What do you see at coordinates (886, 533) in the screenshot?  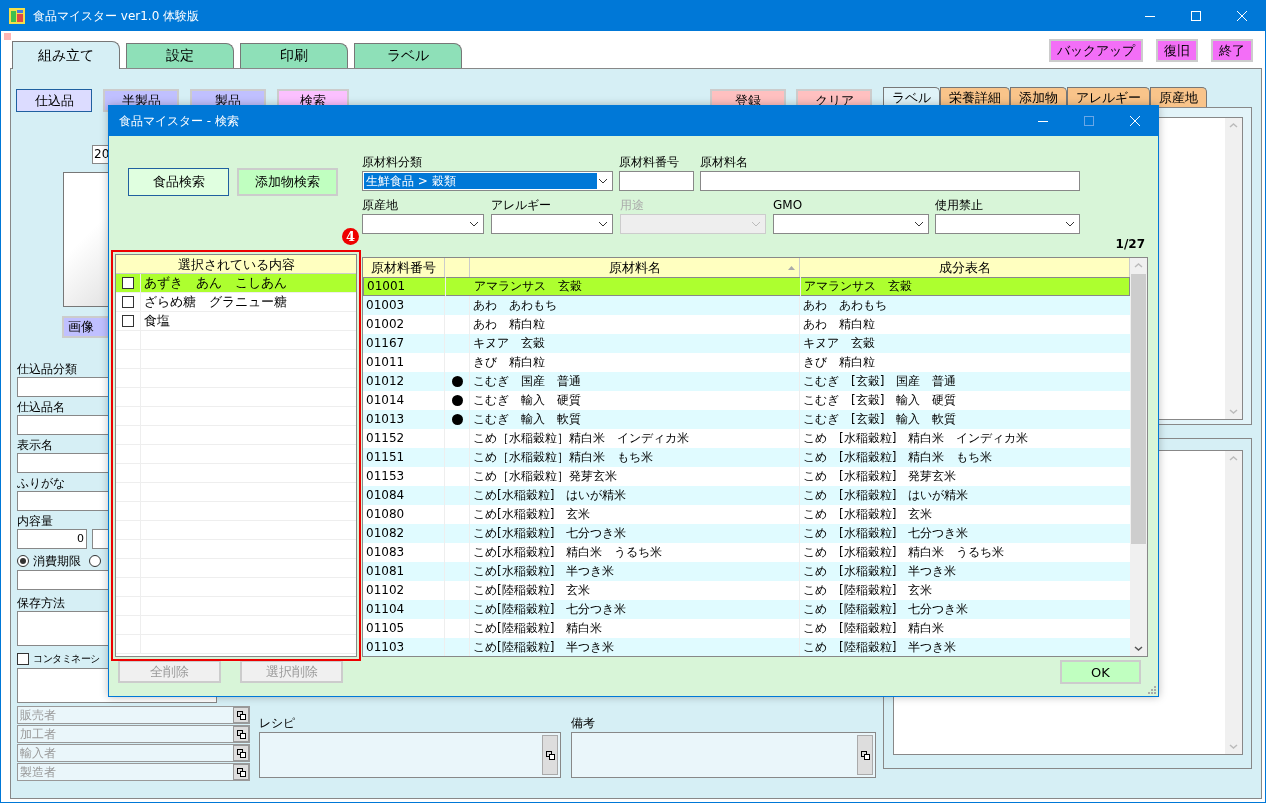 I see `table-cell-text: こめ [水稲穀粒] 七分つき米` at bounding box center [886, 533].